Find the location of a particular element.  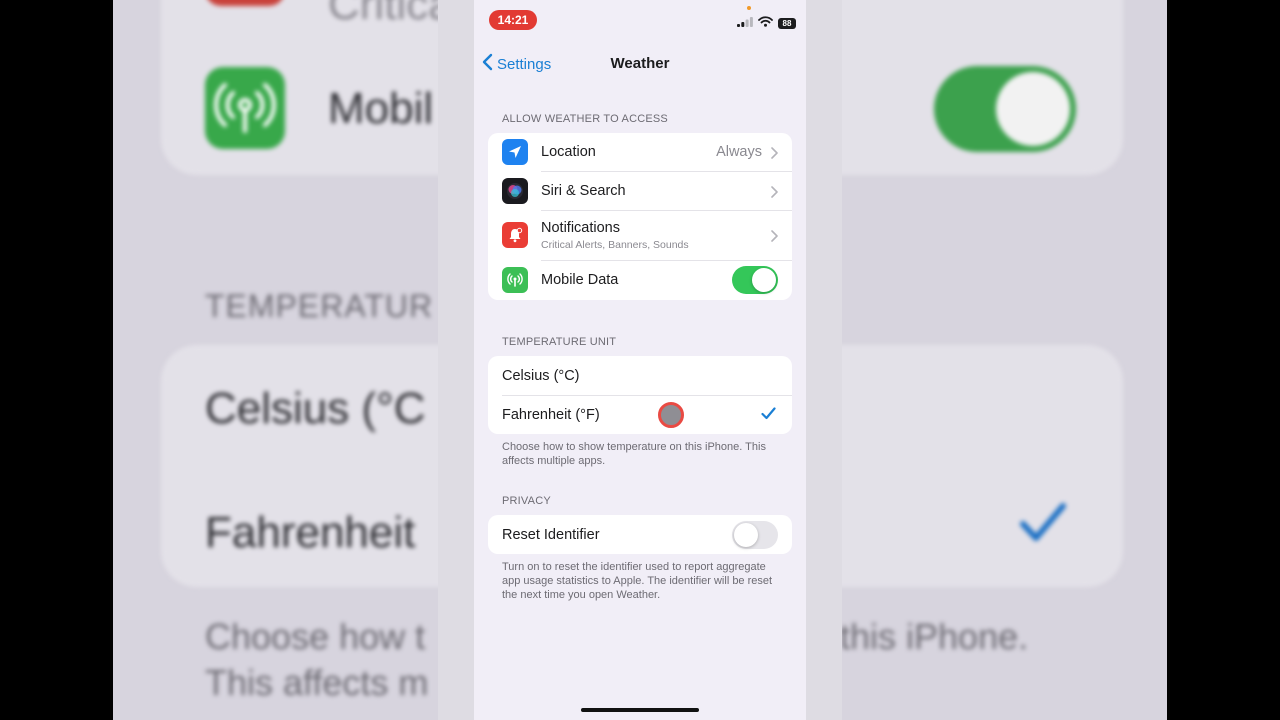

temperature-unit-group: Celsius (°C) Fahrenheit (°F) is located at coordinates (640, 395).